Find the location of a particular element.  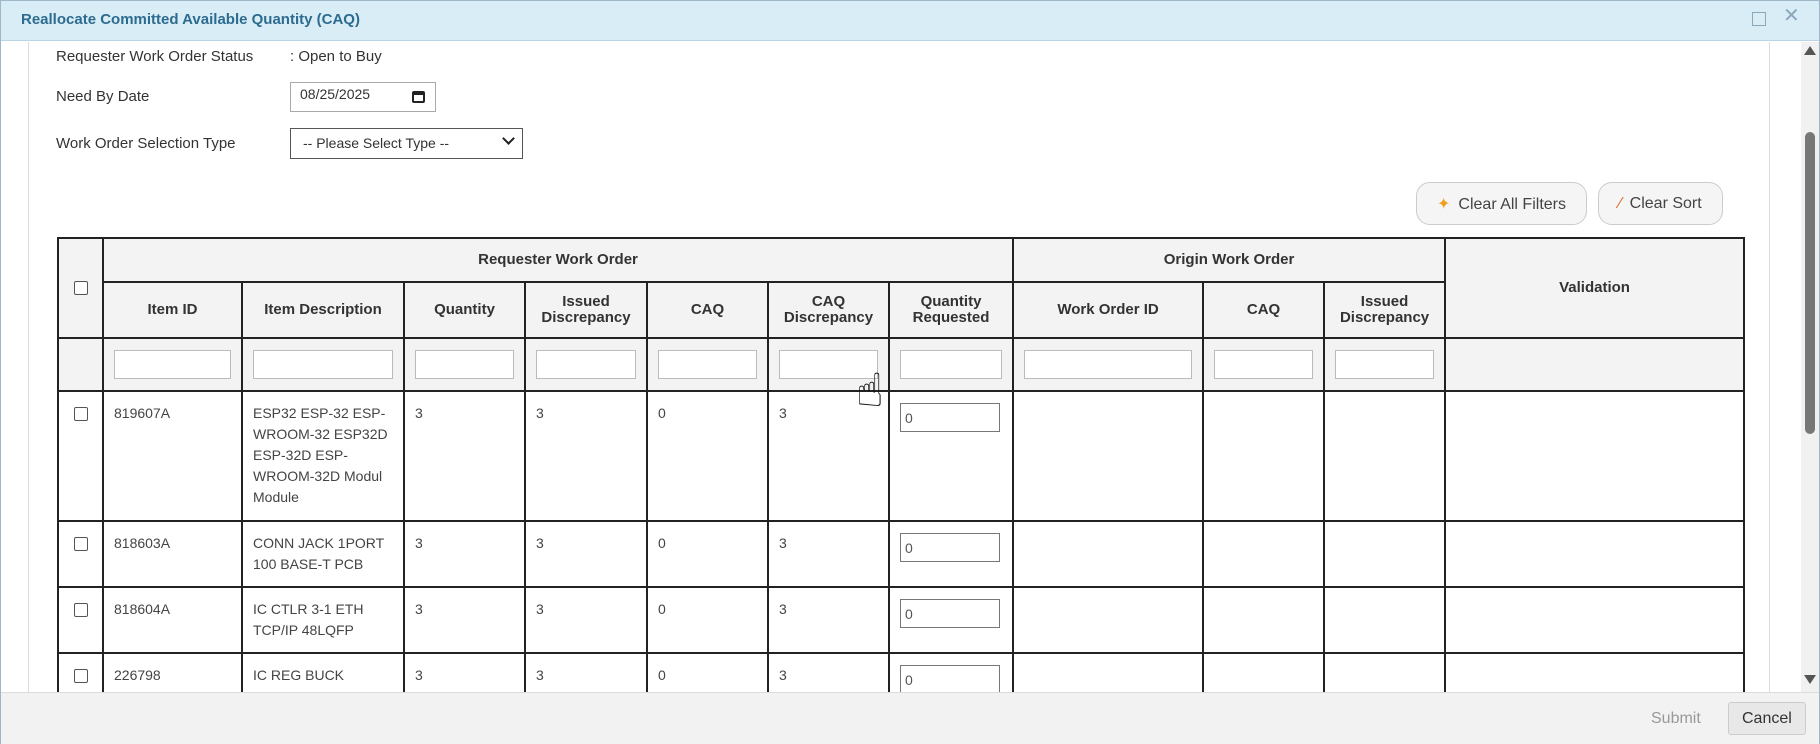

scroll-up-icon is located at coordinates (1810, 50).